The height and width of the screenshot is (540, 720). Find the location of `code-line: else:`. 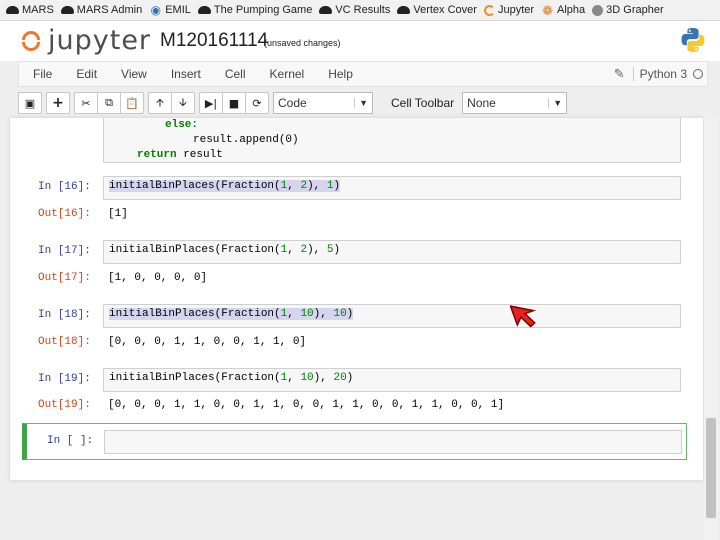

code-line: else: is located at coordinates (182, 125).